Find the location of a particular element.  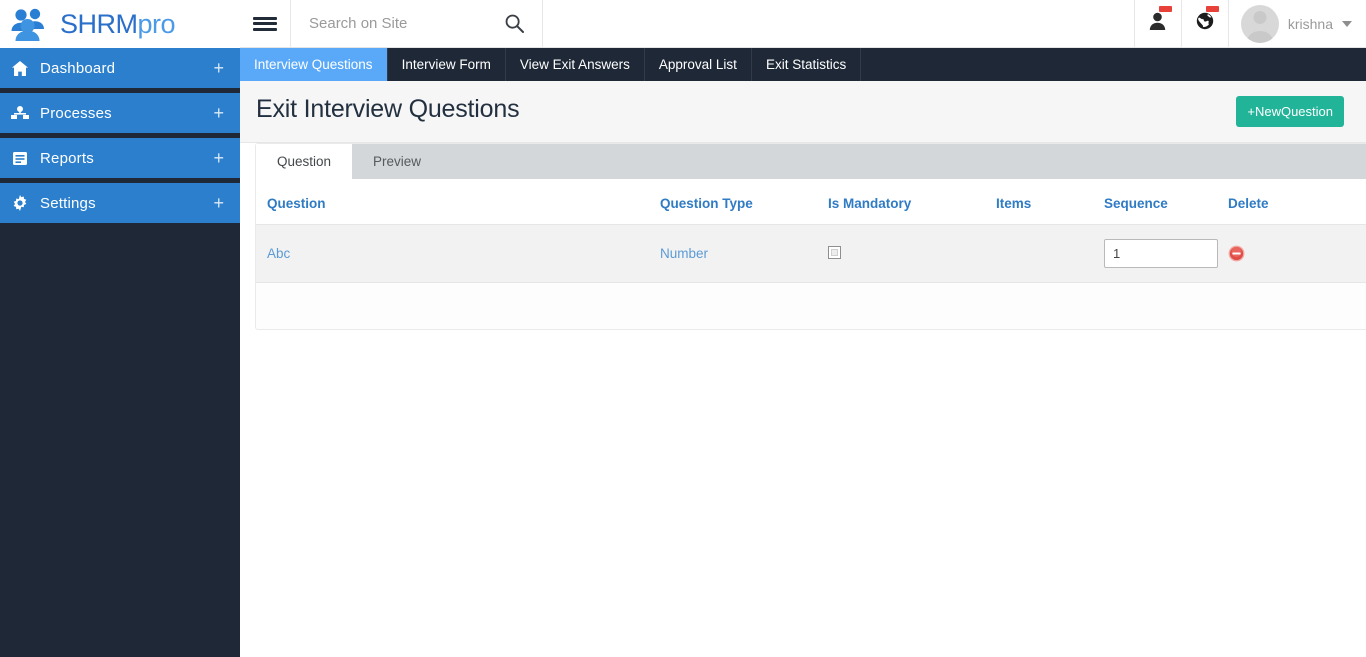

tab-exit-statistics: Exit Statistics is located at coordinates (807, 64).